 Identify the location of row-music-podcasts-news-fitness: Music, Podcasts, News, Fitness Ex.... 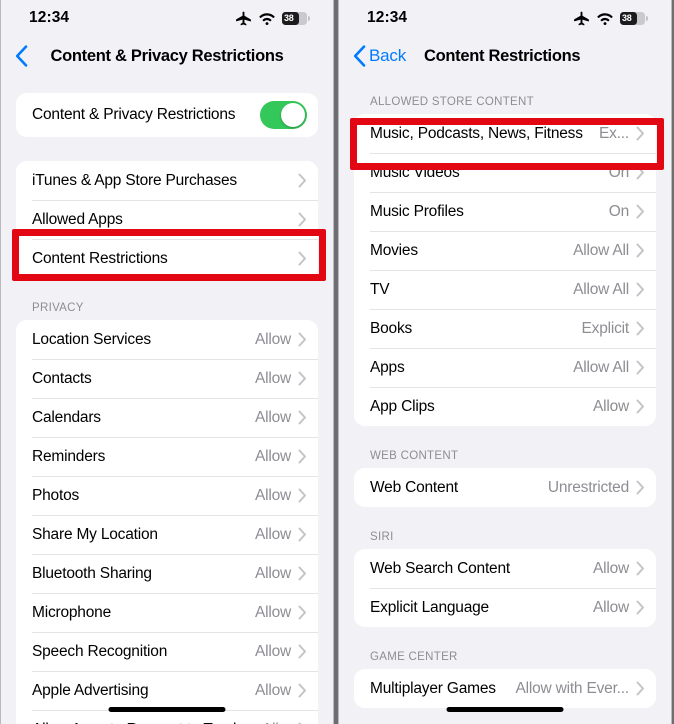
(505, 133).